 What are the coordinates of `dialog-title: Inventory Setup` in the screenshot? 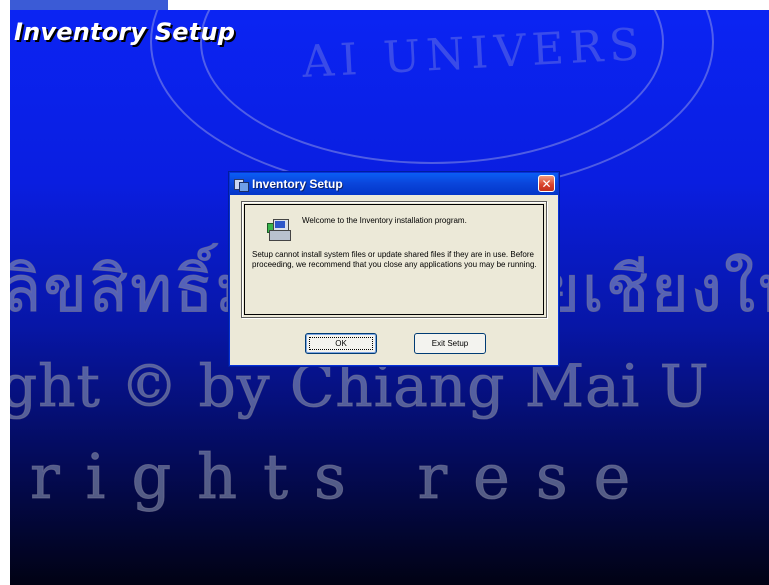 It's located at (297, 184).